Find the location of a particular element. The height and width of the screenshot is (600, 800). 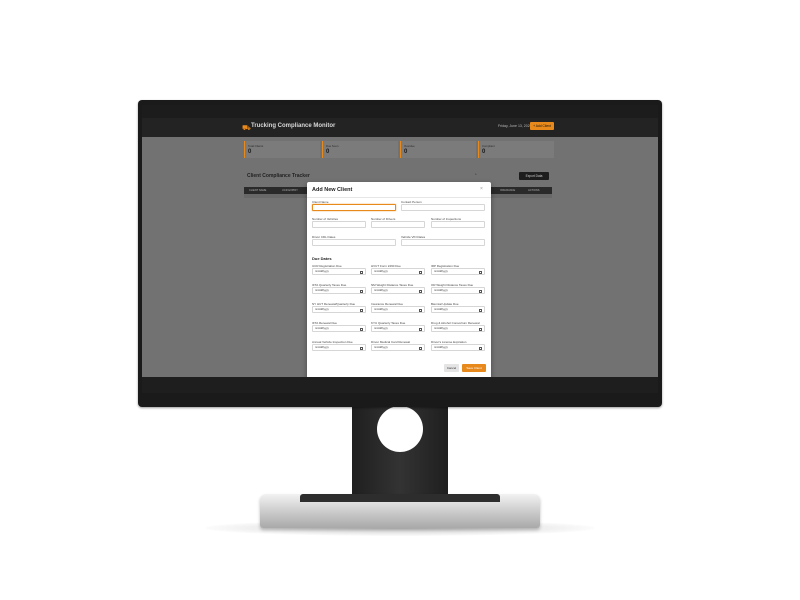

driver-cdl-input is located at coordinates (354, 242).